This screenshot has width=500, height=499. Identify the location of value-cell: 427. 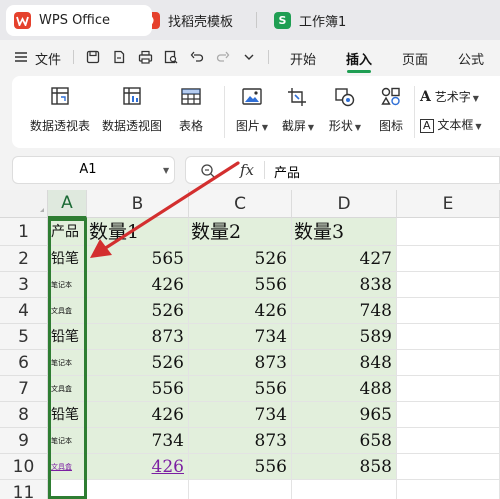
(344, 259).